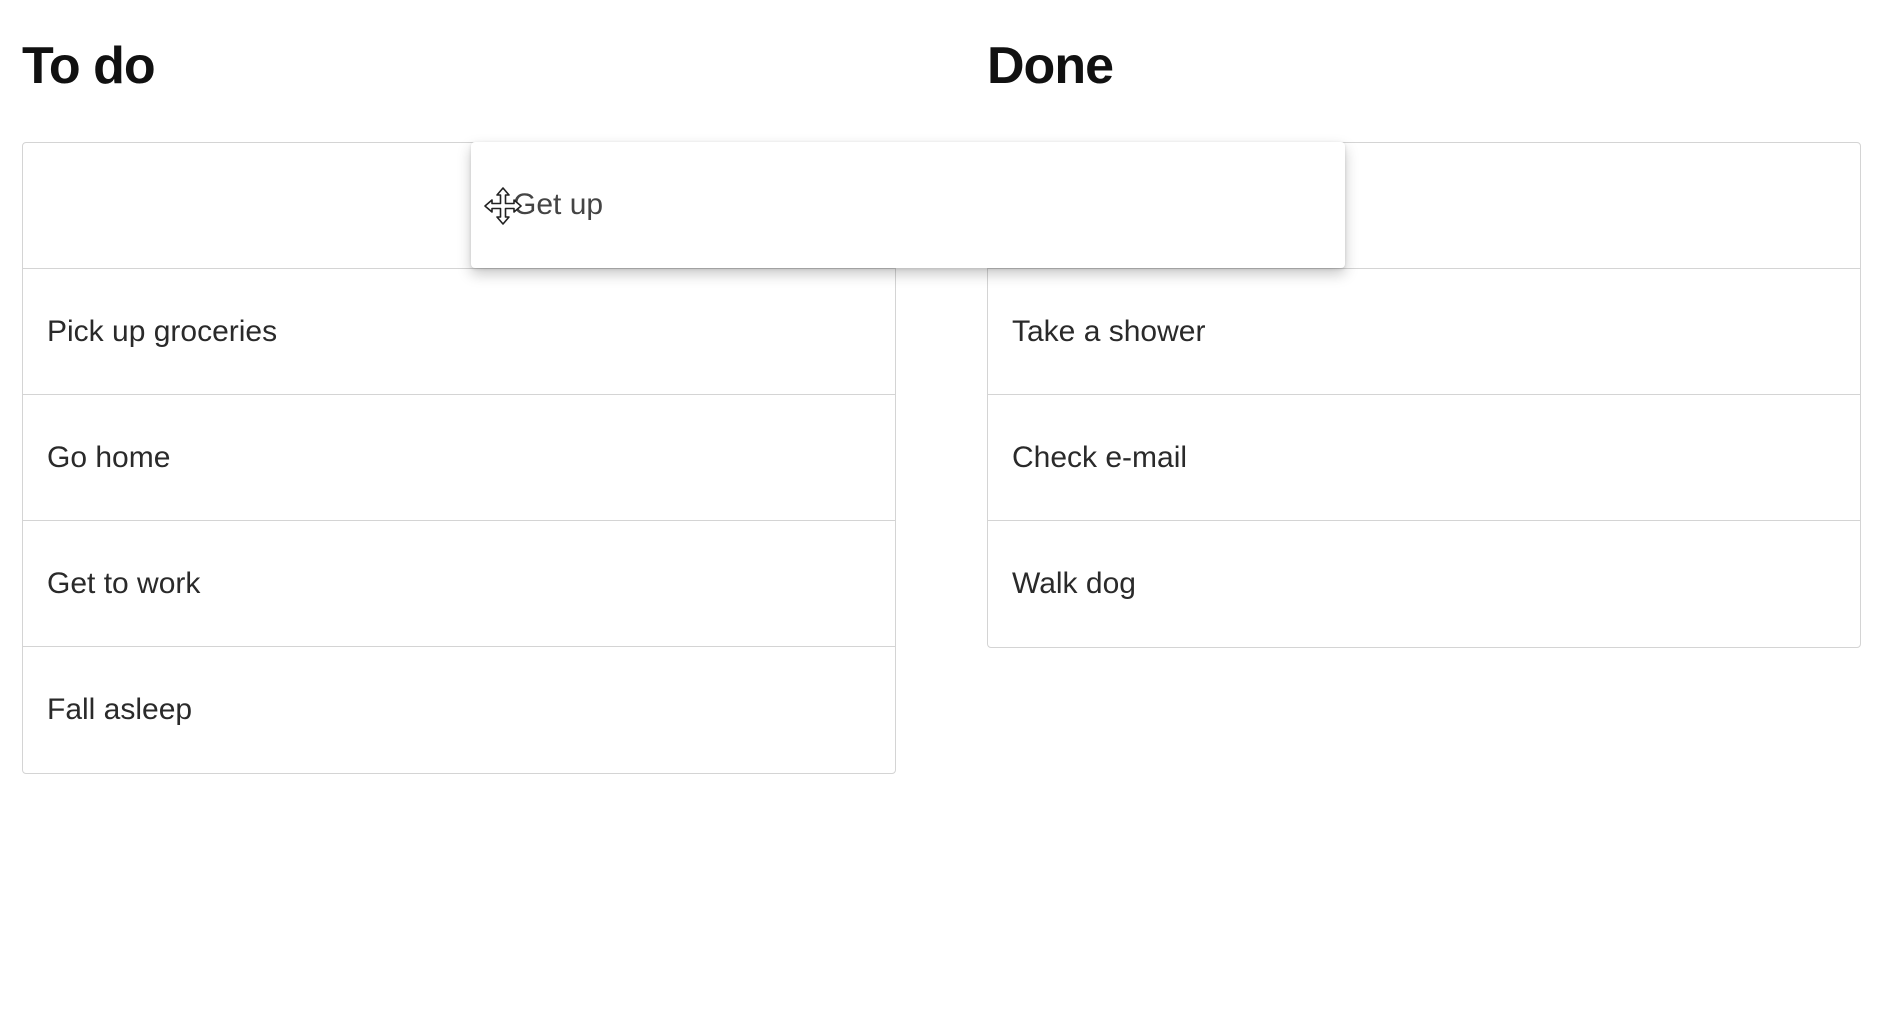 This screenshot has height=1020, width=1879. Describe the element at coordinates (459, 332) in the screenshot. I see `list-item: Pick up groceries` at that location.